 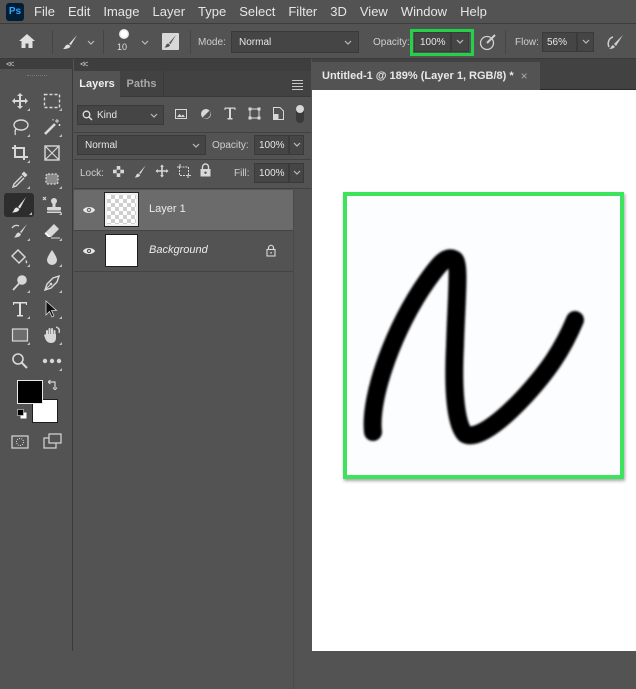 I want to click on filter-kind-dropdown: Kind, so click(x=120, y=115).